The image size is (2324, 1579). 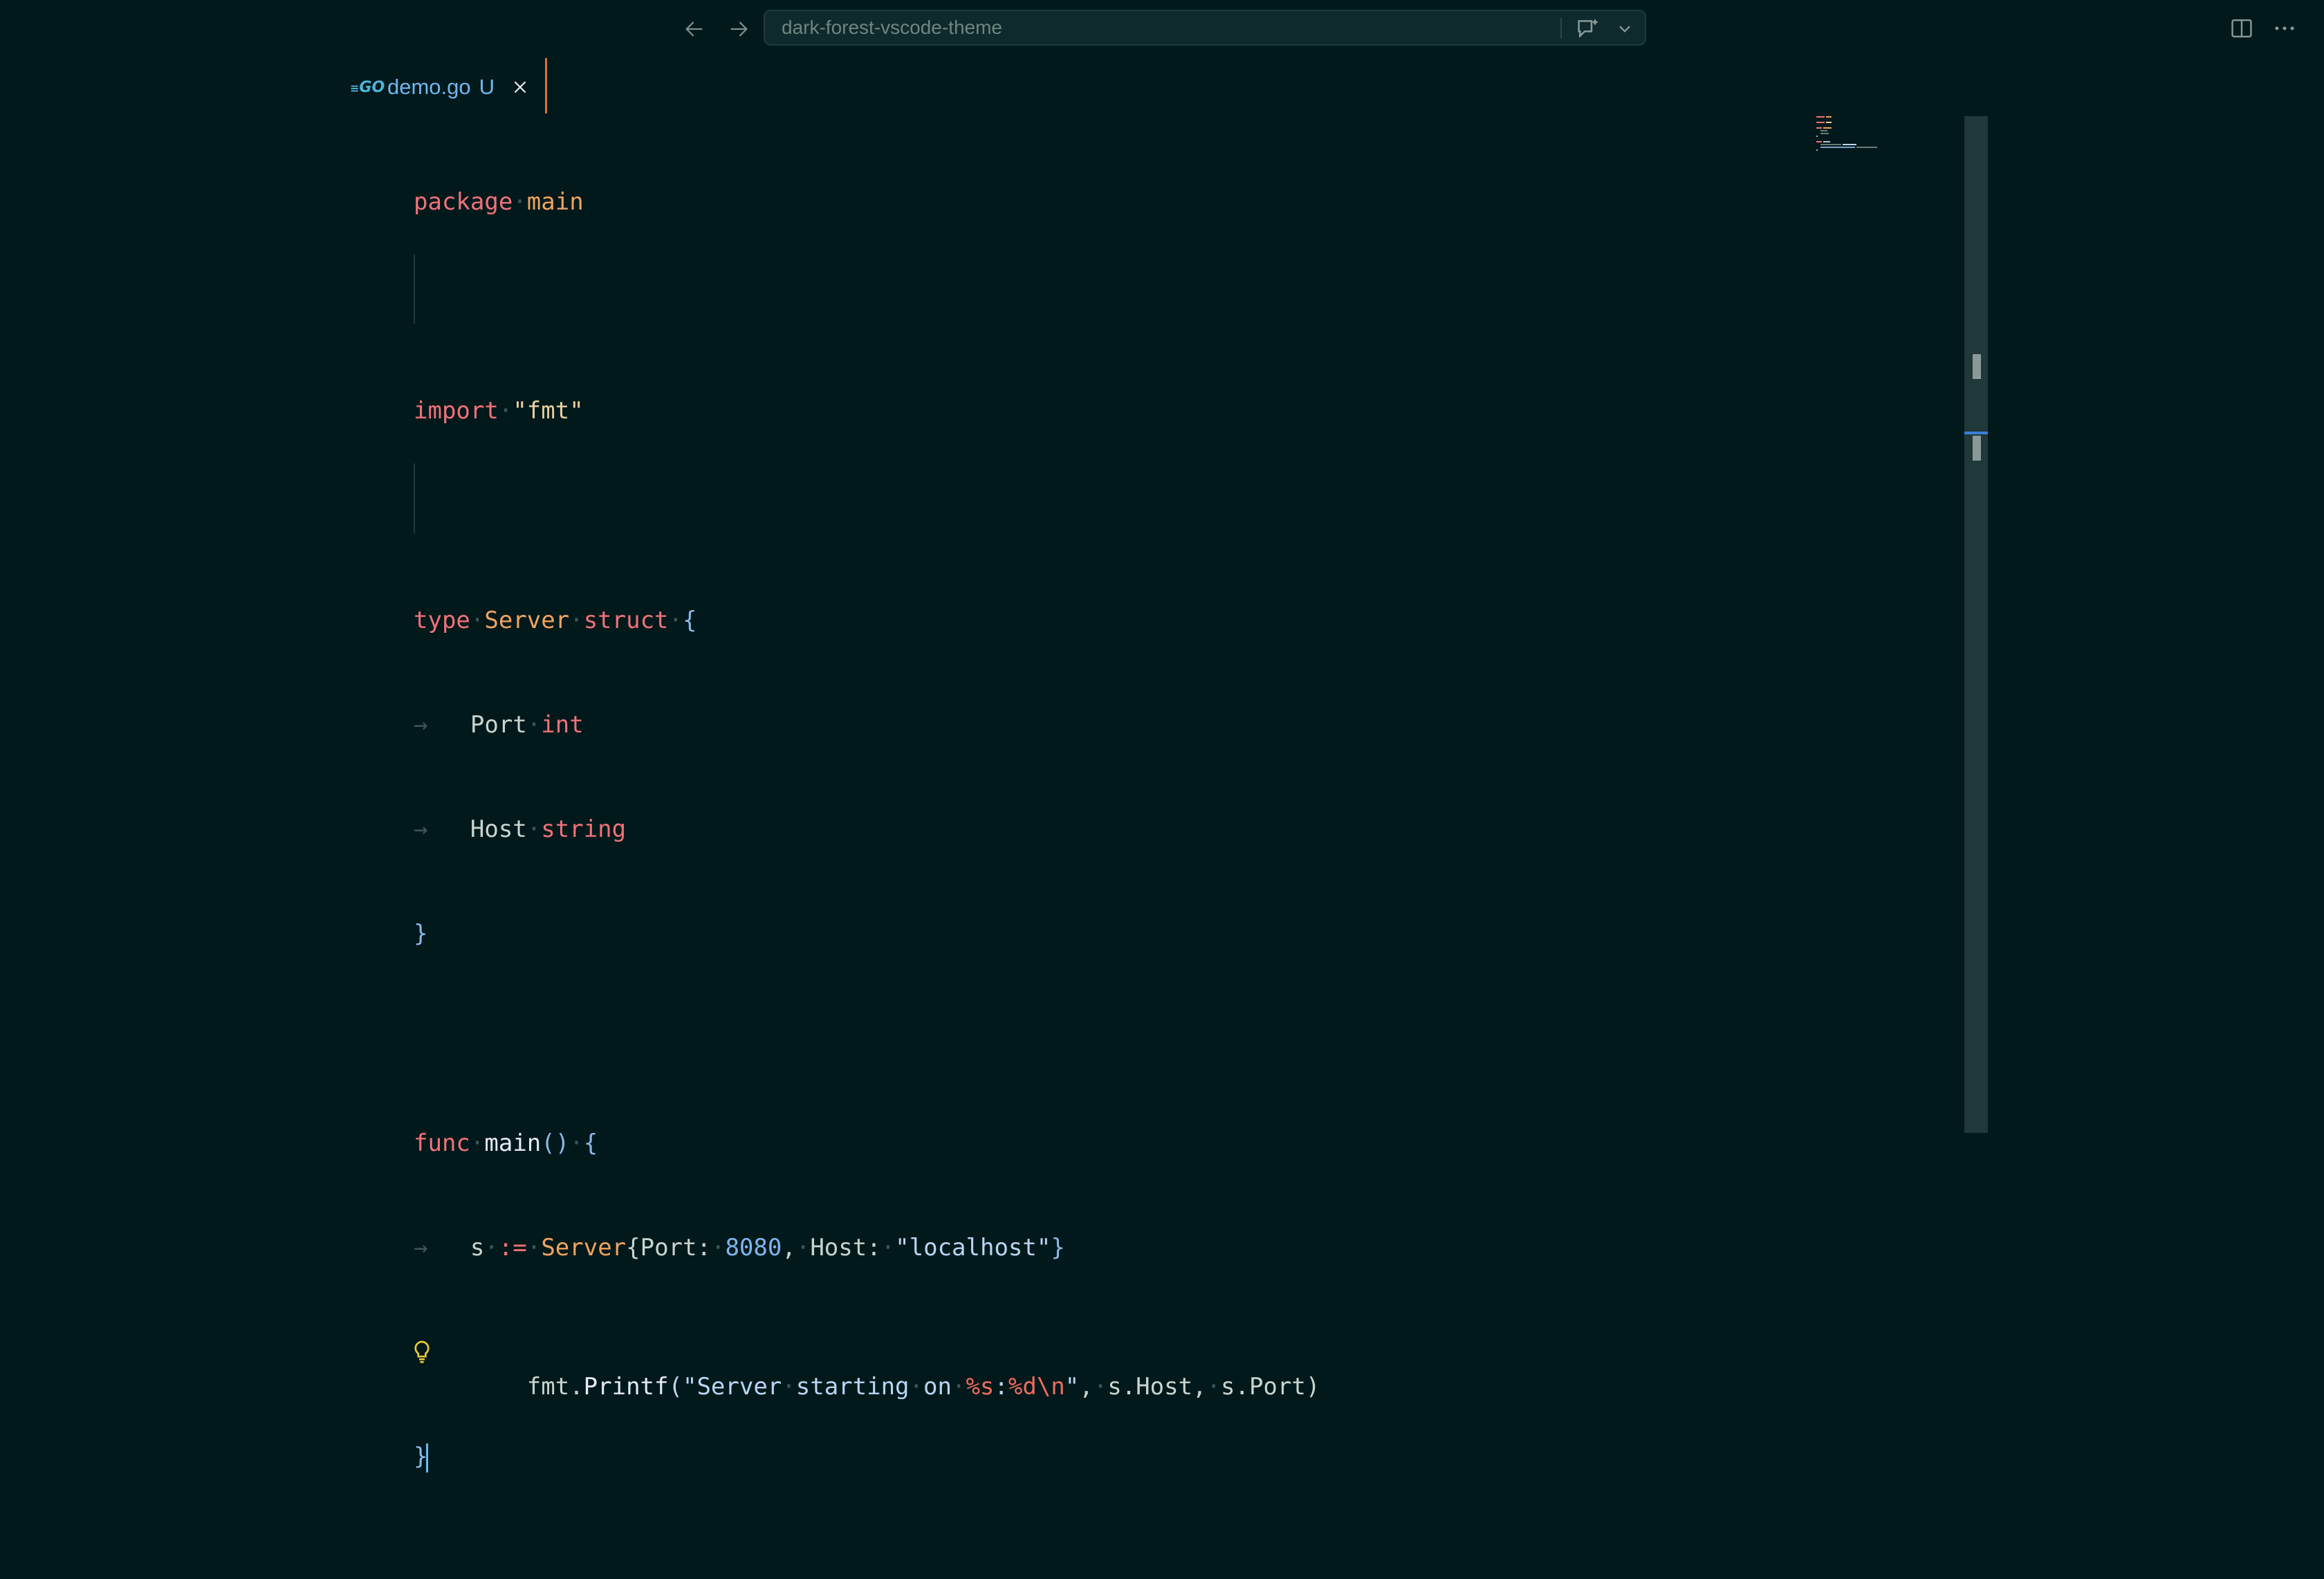 What do you see at coordinates (421, 934) in the screenshot?
I see `code-line-8: }` at bounding box center [421, 934].